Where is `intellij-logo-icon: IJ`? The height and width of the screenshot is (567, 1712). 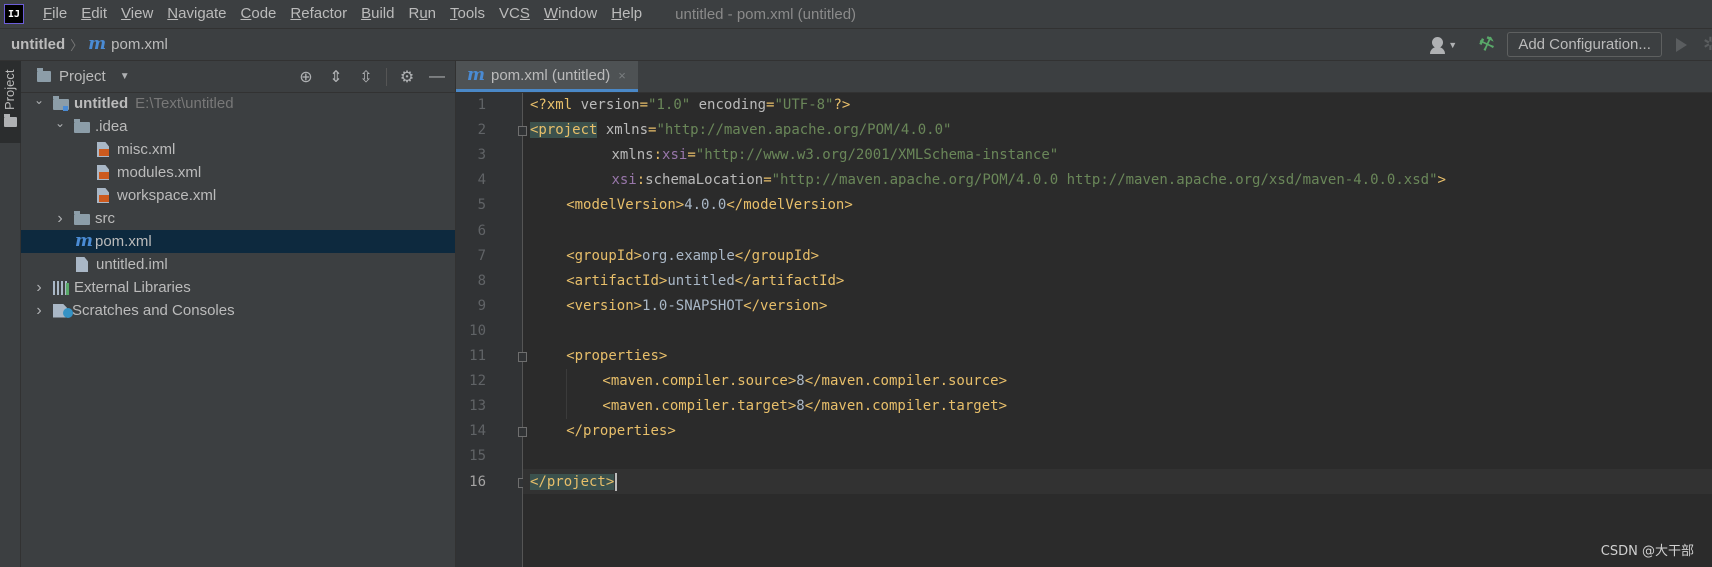 intellij-logo-icon: IJ is located at coordinates (14, 14).